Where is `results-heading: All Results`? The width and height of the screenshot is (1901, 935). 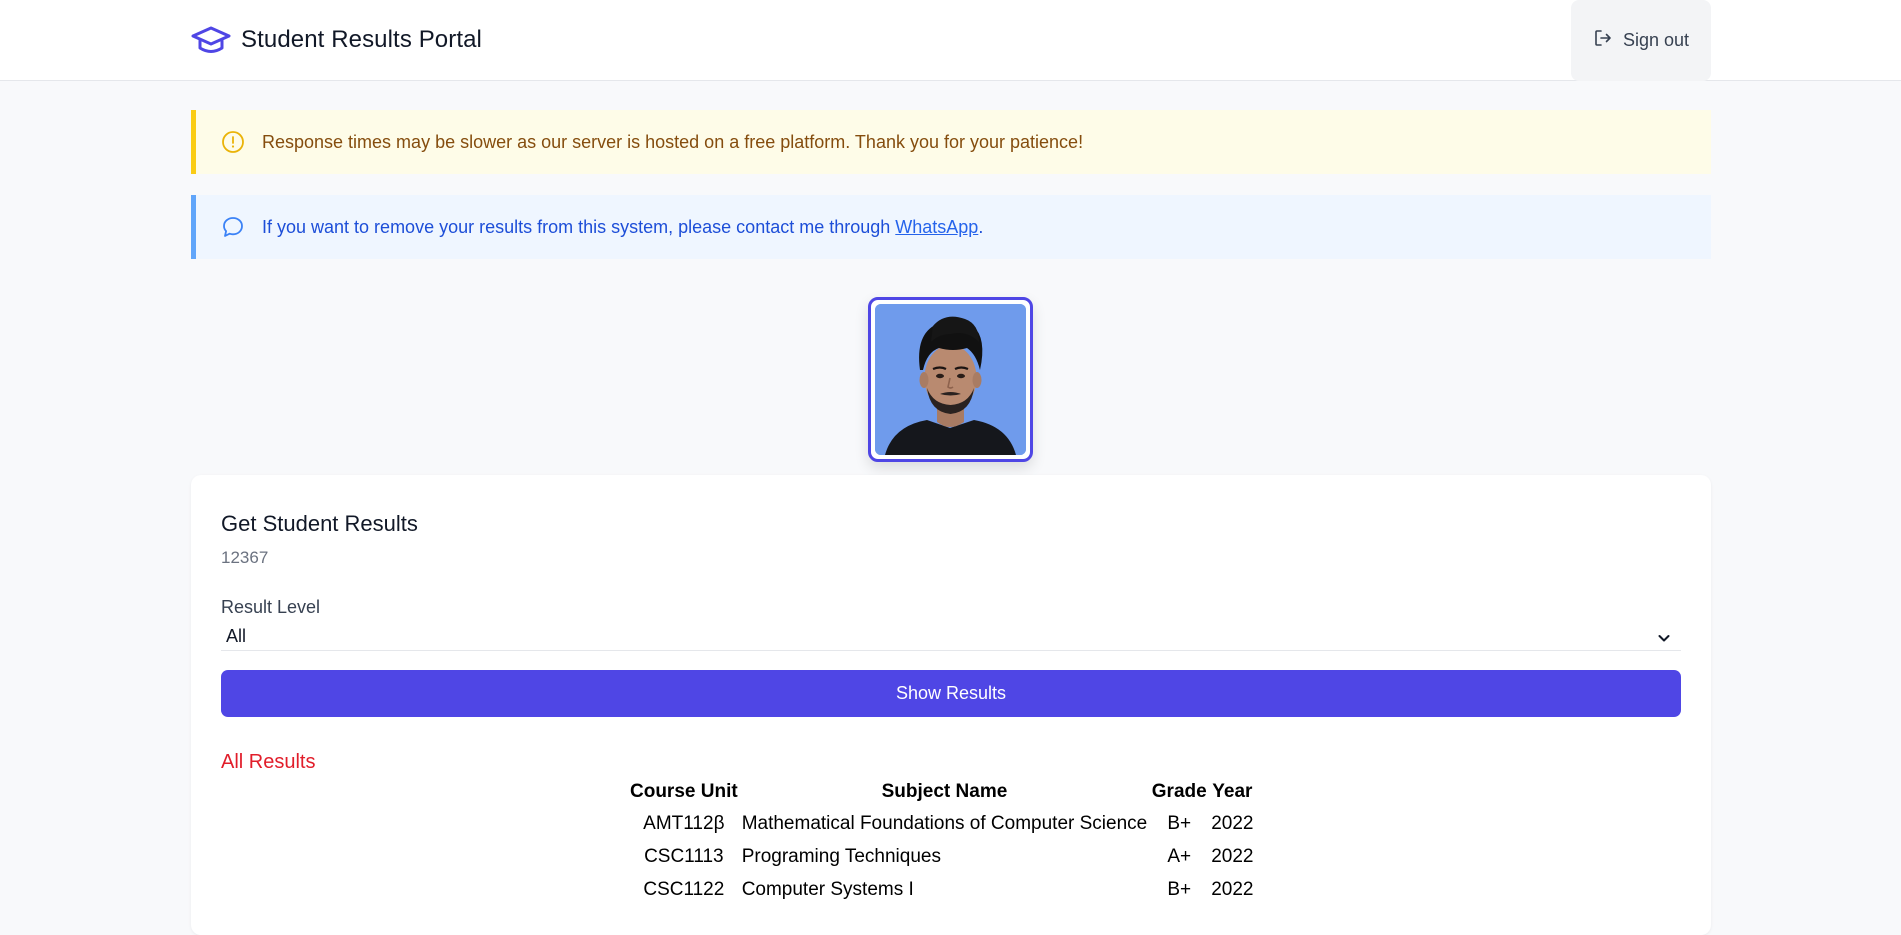 results-heading: All Results is located at coordinates (268, 762).